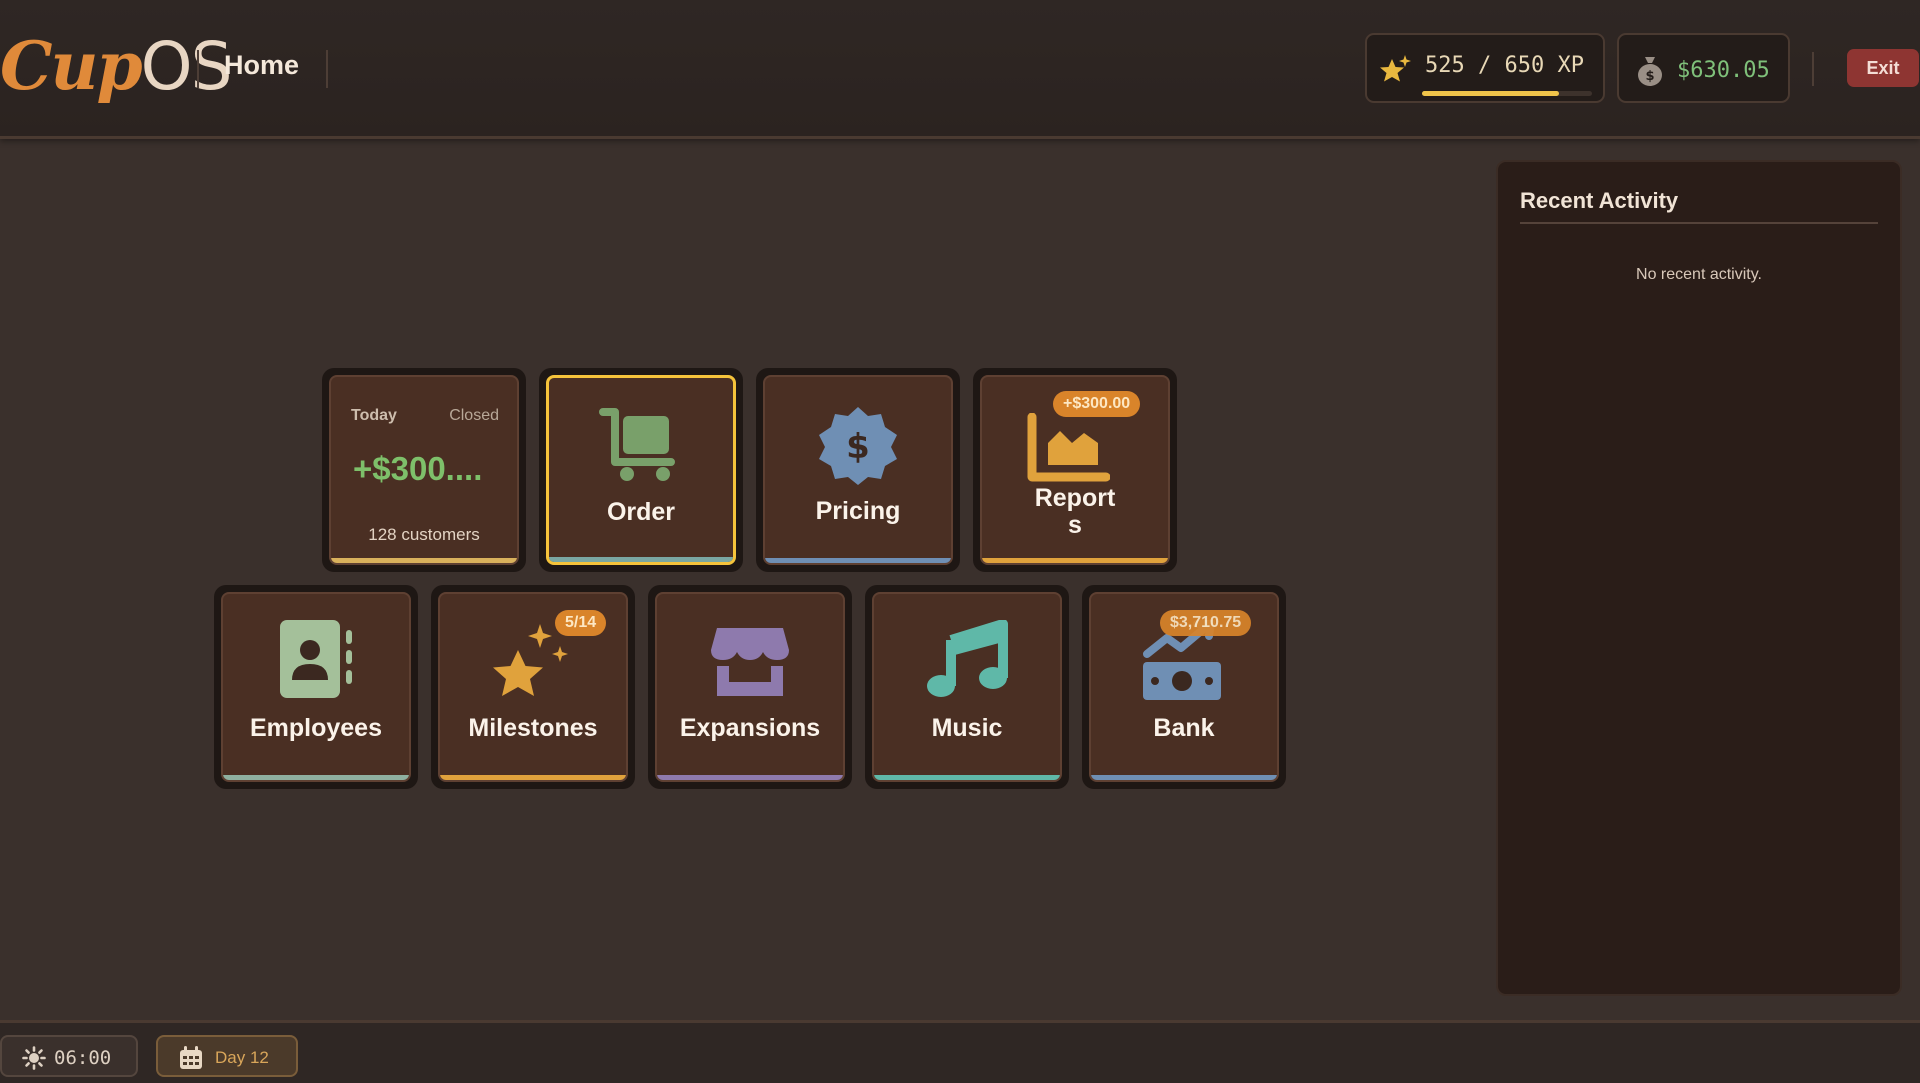 The height and width of the screenshot is (1083, 1920). I want to click on top-bar: CupOS Home 525 / 650 XP $ $630.05 Exit, so click(960, 69).